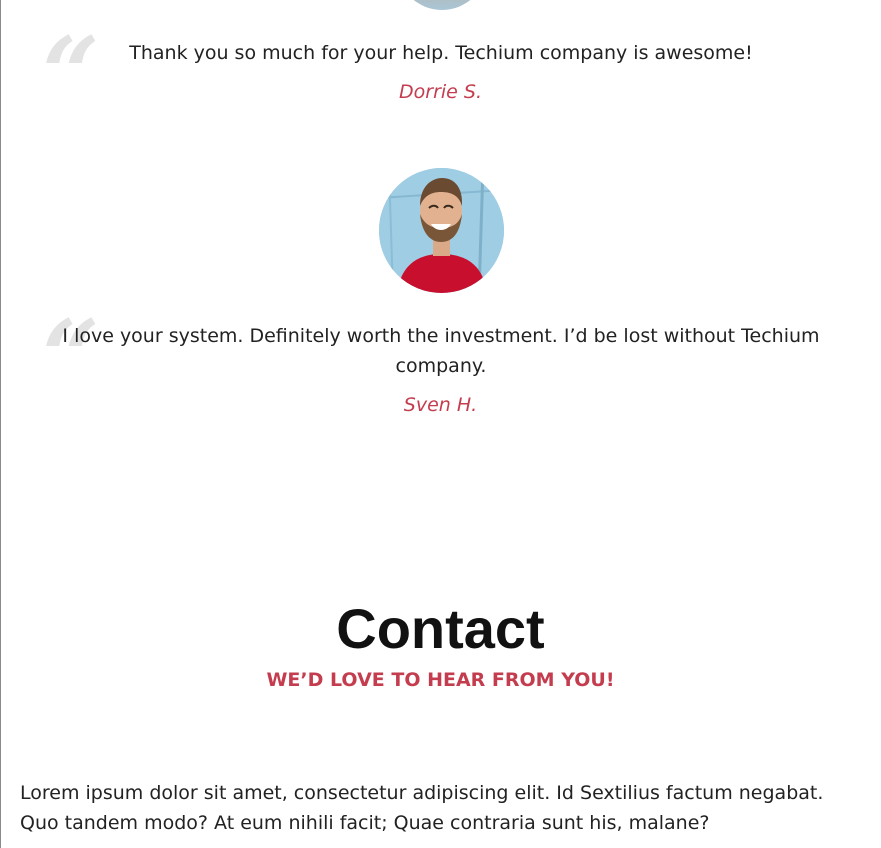  What do you see at coordinates (440, 405) in the screenshot?
I see `testimonial-author-sven: Sven H.` at bounding box center [440, 405].